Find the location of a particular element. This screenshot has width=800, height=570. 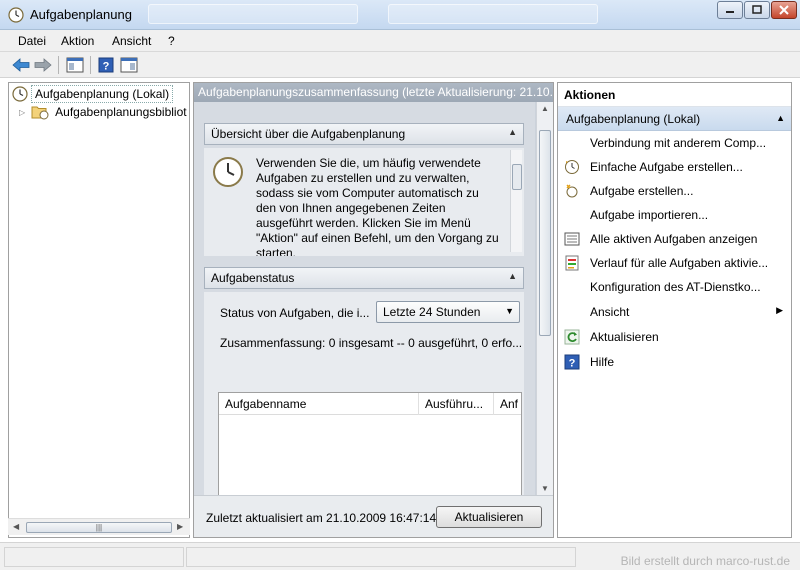

maximize-button is located at coordinates (757, 10).